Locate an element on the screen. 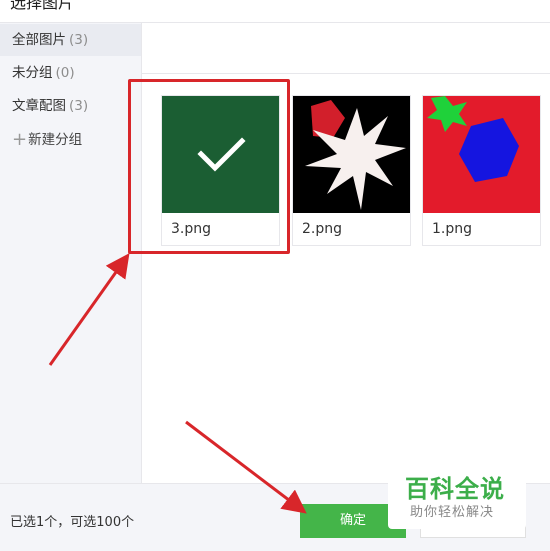 Image resolution: width=550 pixels, height=551 pixels. watermark-subtitle: 助你轻松解决 is located at coordinates (452, 512).